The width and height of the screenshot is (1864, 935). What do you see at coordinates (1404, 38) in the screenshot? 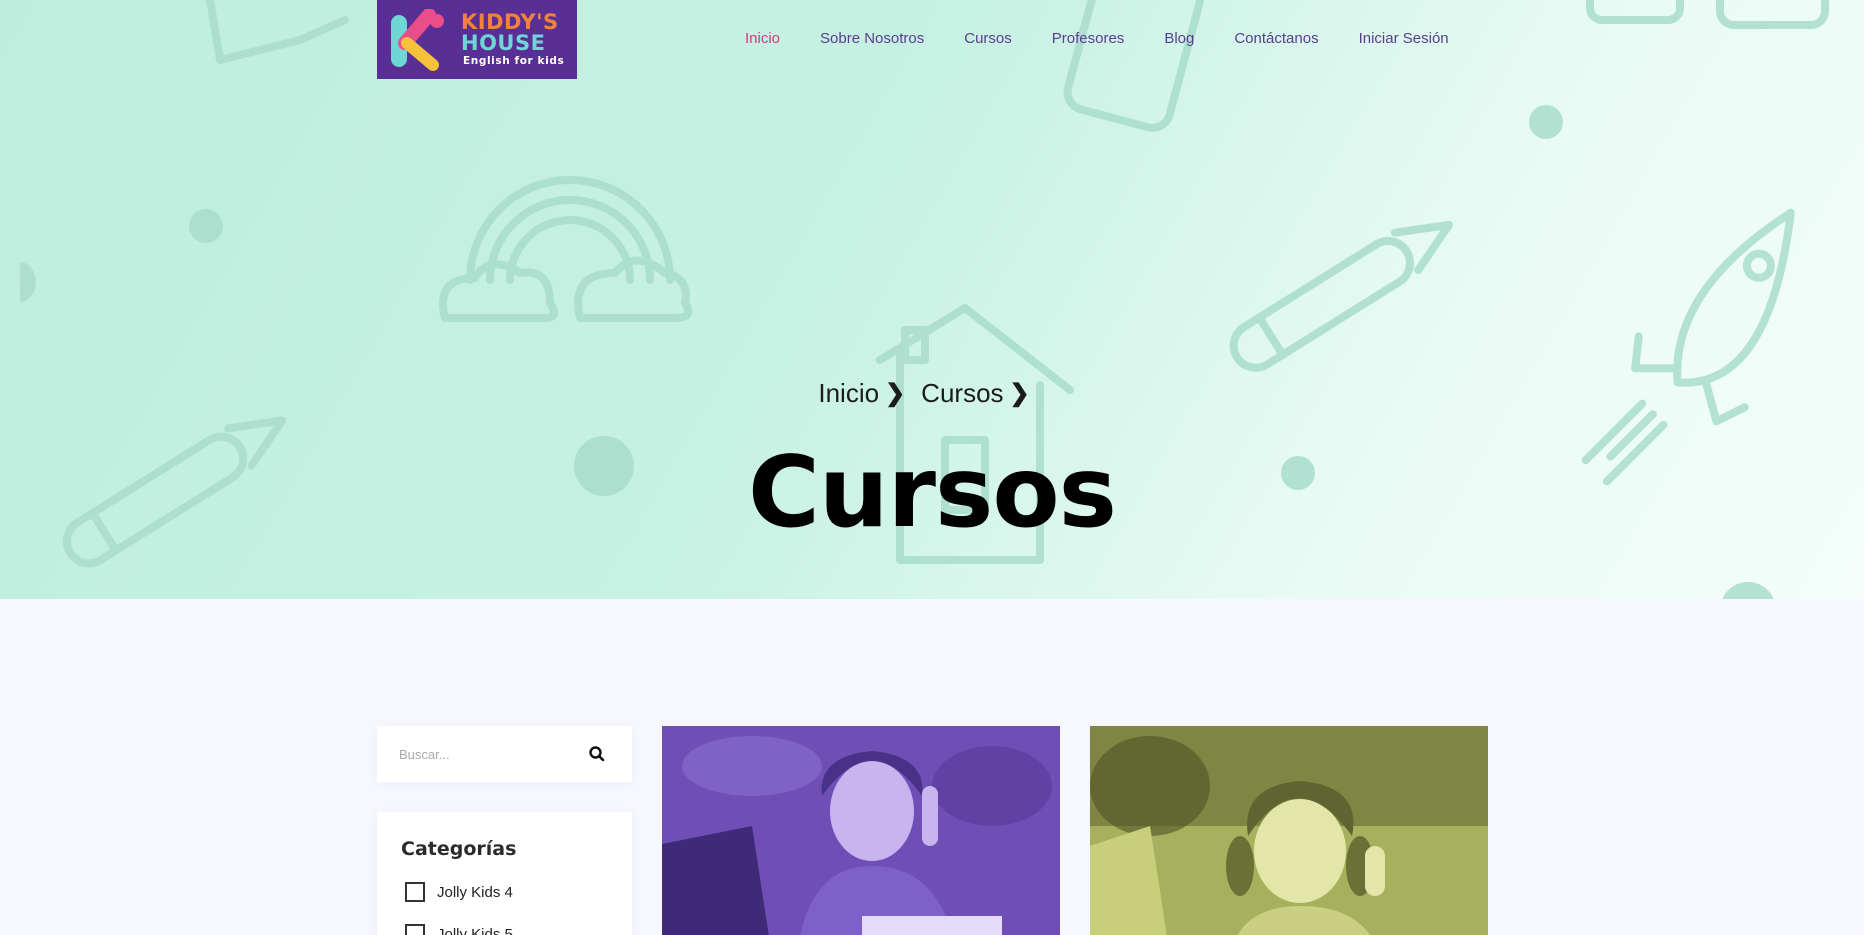
I see `nav-item-iniciar-sesion: Iniciar Sesión` at bounding box center [1404, 38].